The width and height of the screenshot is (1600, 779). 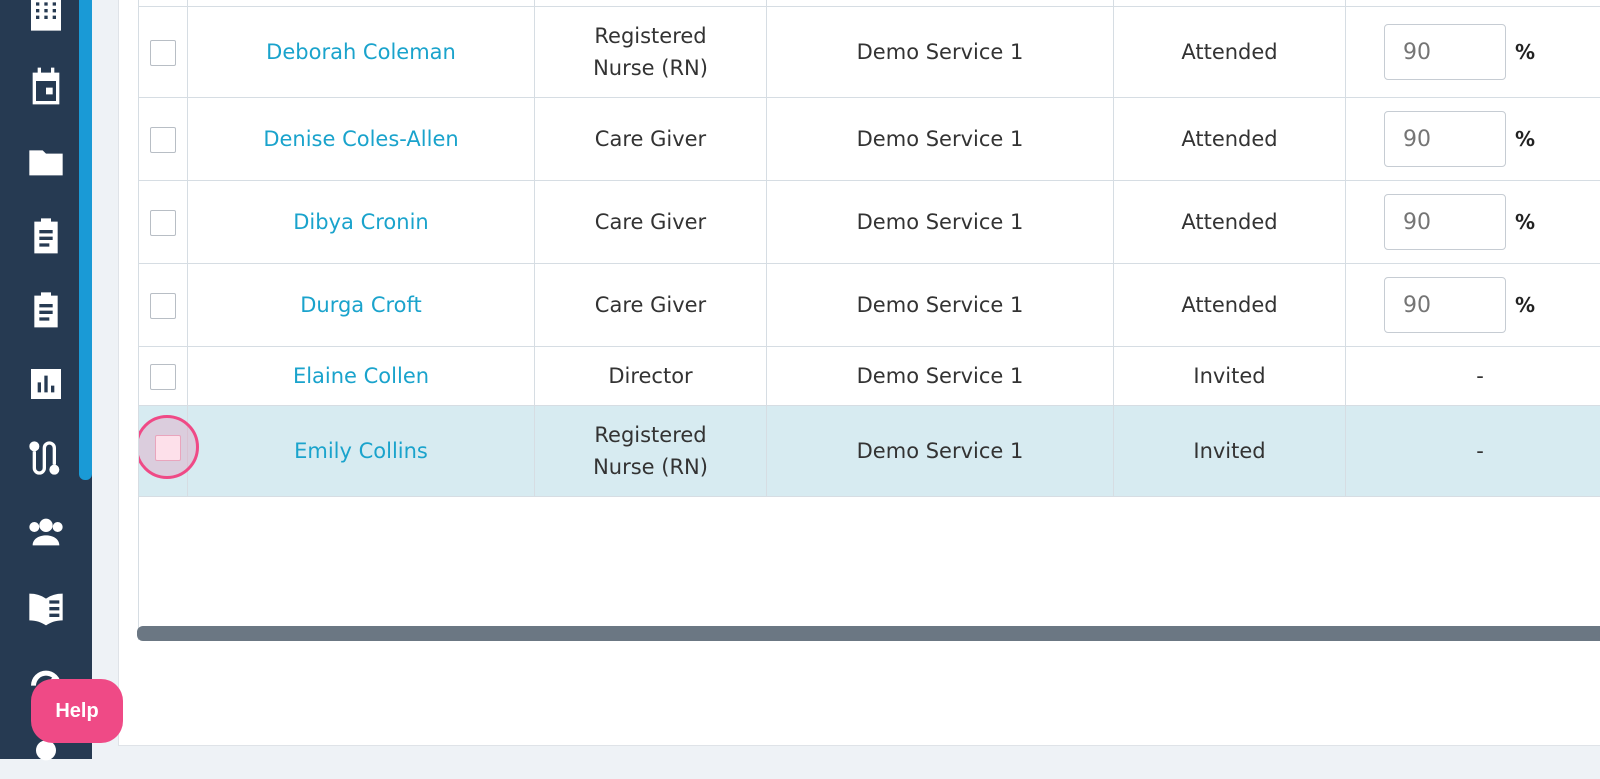 I want to click on clipboard-list-icon, so click(x=46, y=309).